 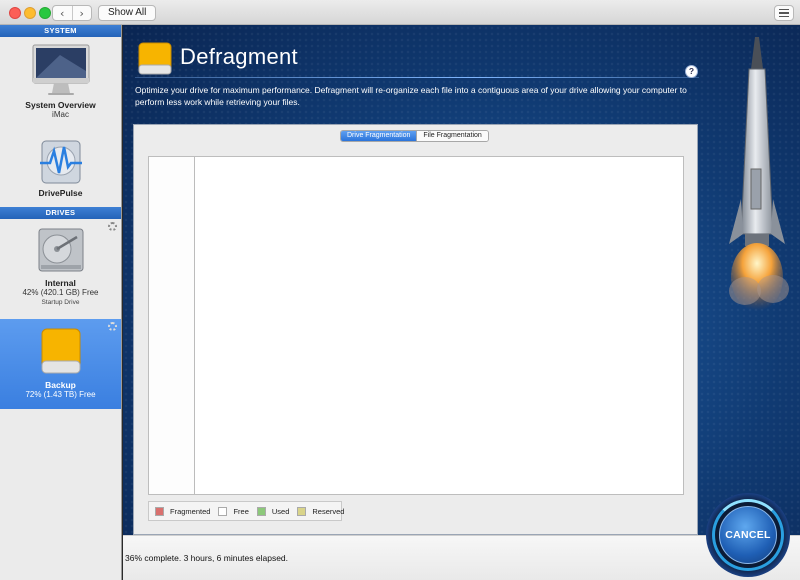 What do you see at coordinates (784, 9) in the screenshot?
I see `list-icon` at bounding box center [784, 9].